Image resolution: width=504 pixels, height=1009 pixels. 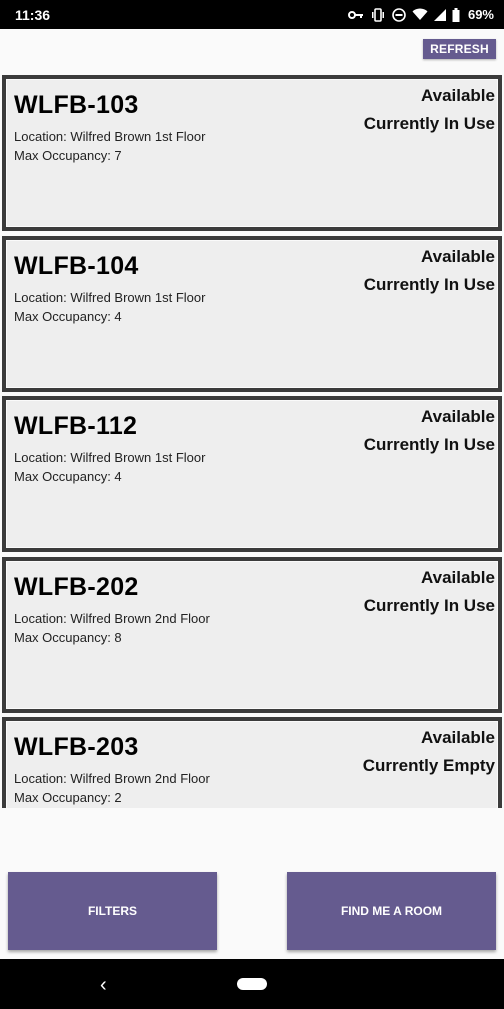 I want to click on room-name: WLFB-112, so click(x=76, y=426).